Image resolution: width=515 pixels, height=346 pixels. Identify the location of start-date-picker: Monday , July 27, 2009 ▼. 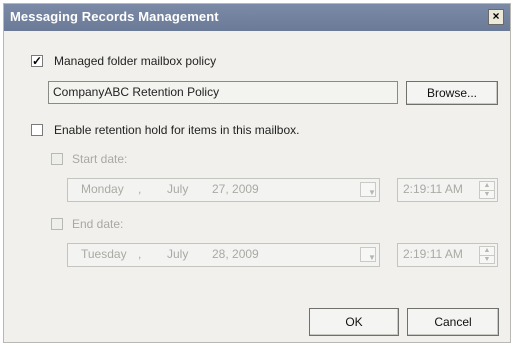
(223, 190).